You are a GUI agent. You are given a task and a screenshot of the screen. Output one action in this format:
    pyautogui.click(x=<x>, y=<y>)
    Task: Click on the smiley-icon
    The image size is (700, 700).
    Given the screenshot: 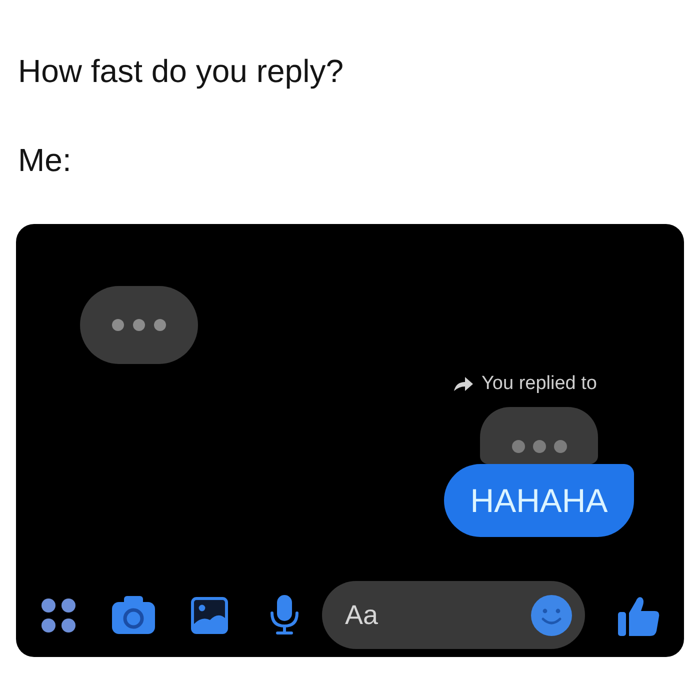 What is the action you would take?
    pyautogui.click(x=551, y=615)
    